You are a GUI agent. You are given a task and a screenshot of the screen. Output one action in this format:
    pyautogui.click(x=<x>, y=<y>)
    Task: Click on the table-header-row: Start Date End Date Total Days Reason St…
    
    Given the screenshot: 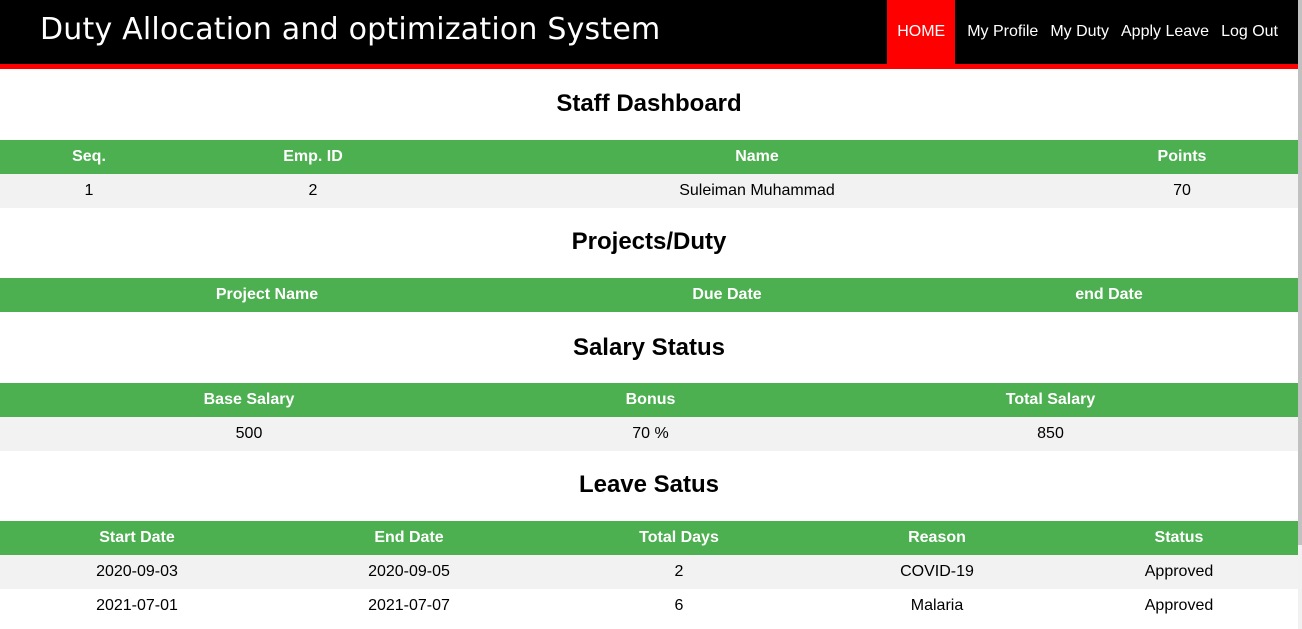 What is the action you would take?
    pyautogui.click(x=649, y=538)
    